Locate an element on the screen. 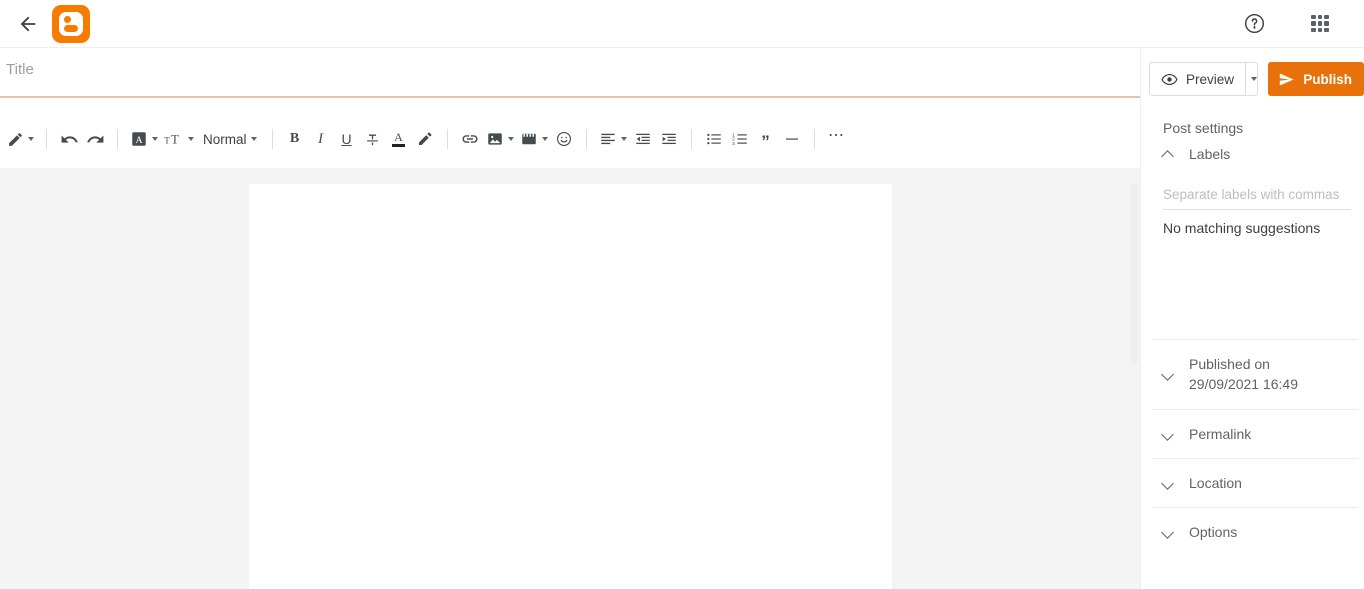 The width and height of the screenshot is (1364, 589). post-title-input is located at coordinates (570, 74).